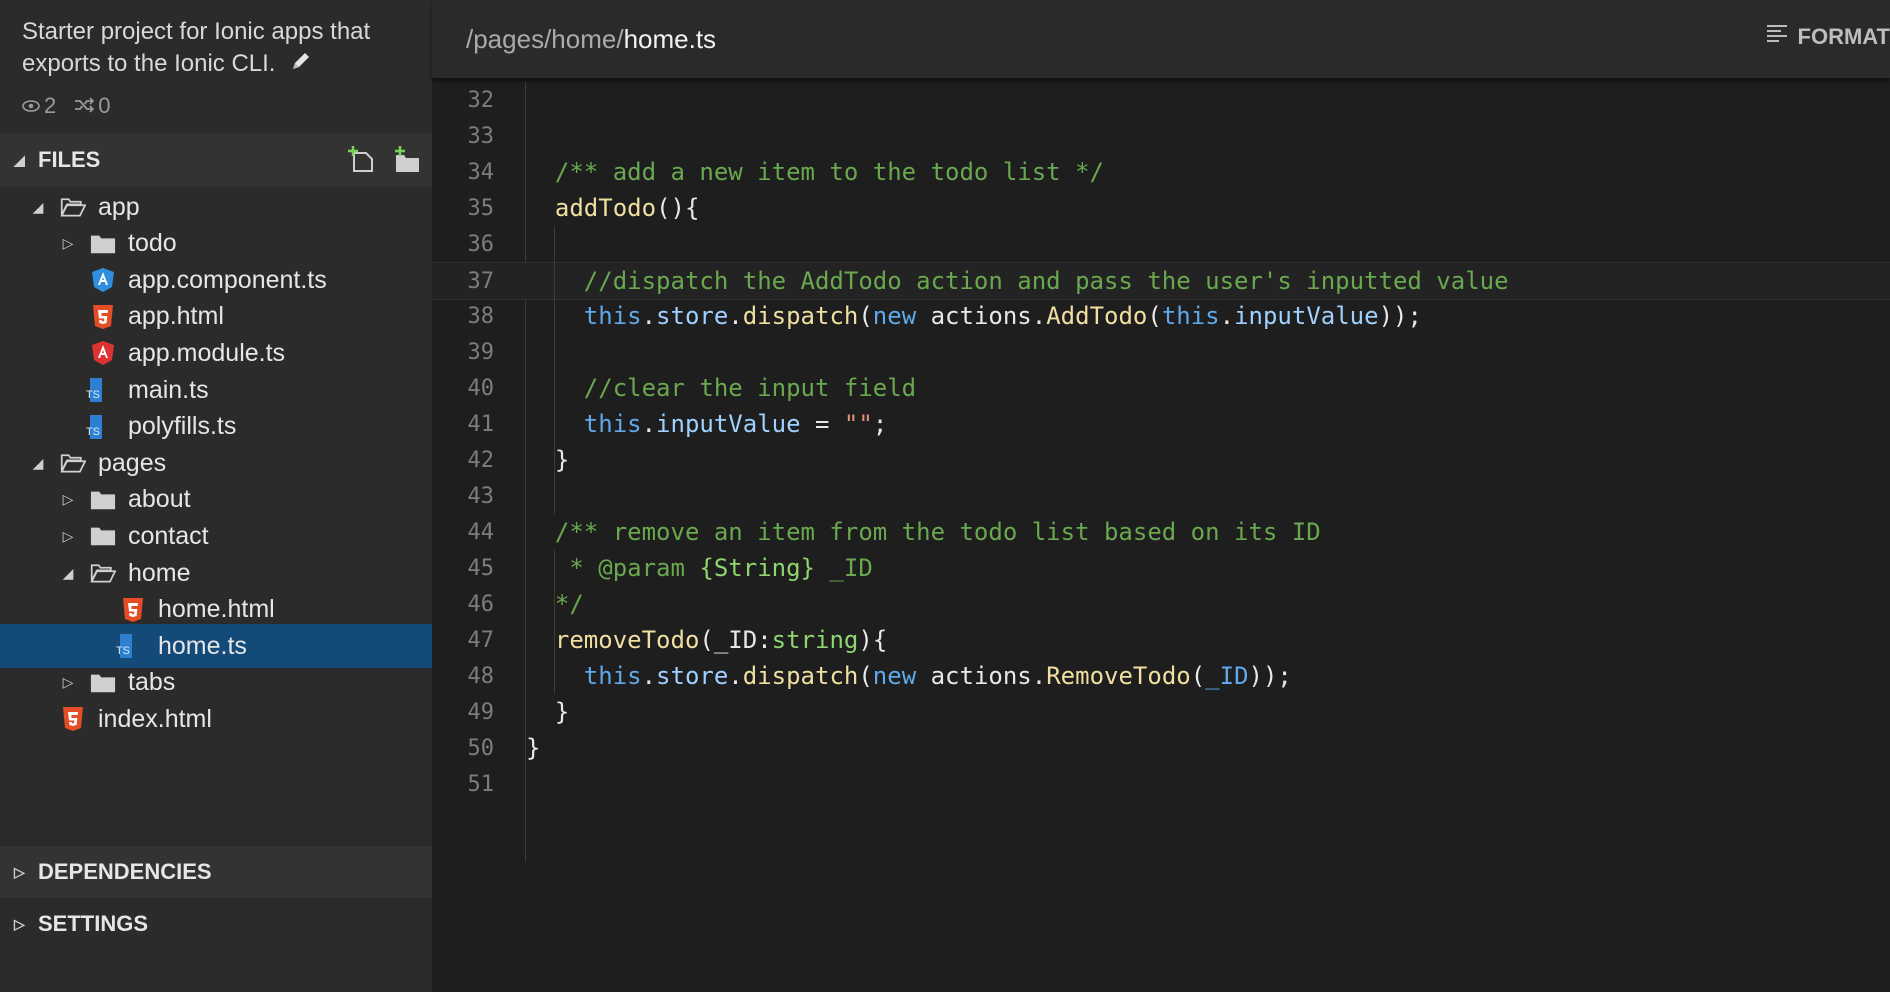 Image resolution: width=1890 pixels, height=992 pixels. Describe the element at coordinates (104, 105) in the screenshot. I see `forks-count: 0` at that location.